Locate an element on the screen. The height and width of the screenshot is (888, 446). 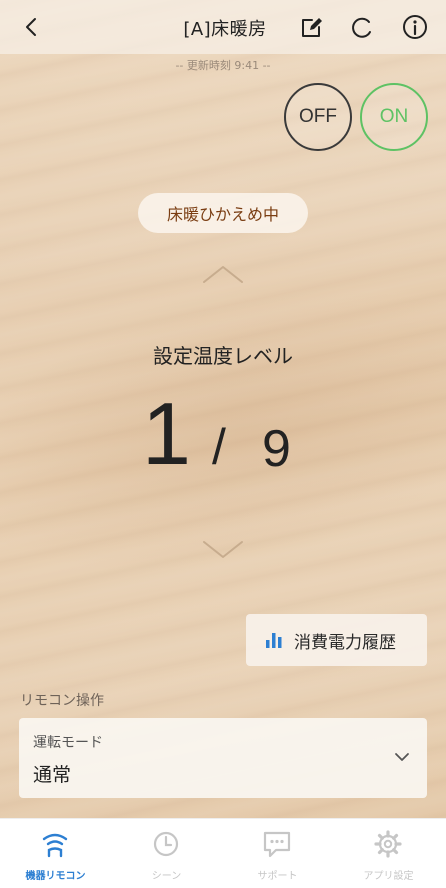
level-current-value: 1 is located at coordinates (166, 433).